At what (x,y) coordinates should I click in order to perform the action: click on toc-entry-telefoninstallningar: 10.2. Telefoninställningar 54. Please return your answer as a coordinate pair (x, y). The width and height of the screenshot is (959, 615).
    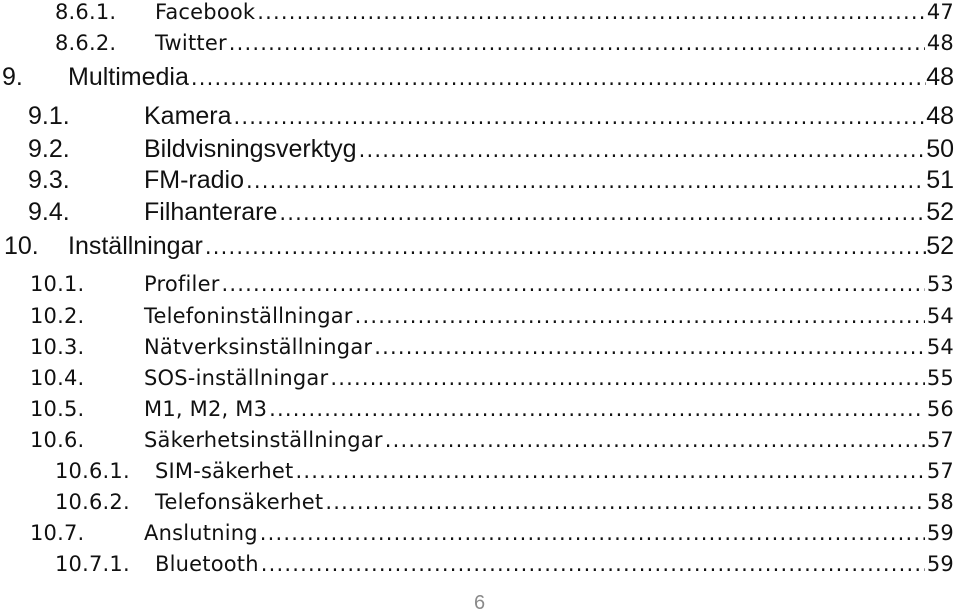
    Looking at the image, I should click on (477, 319).